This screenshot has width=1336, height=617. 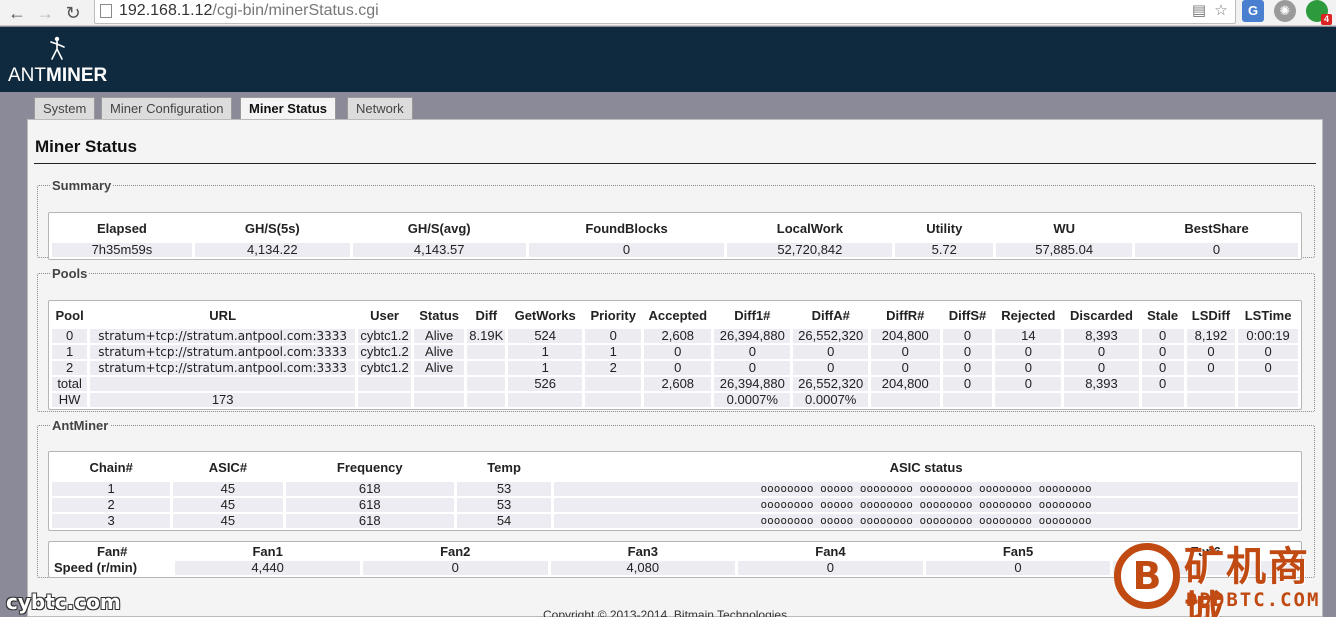 I want to click on summary-col-header: Elapsed, so click(x=122, y=228).